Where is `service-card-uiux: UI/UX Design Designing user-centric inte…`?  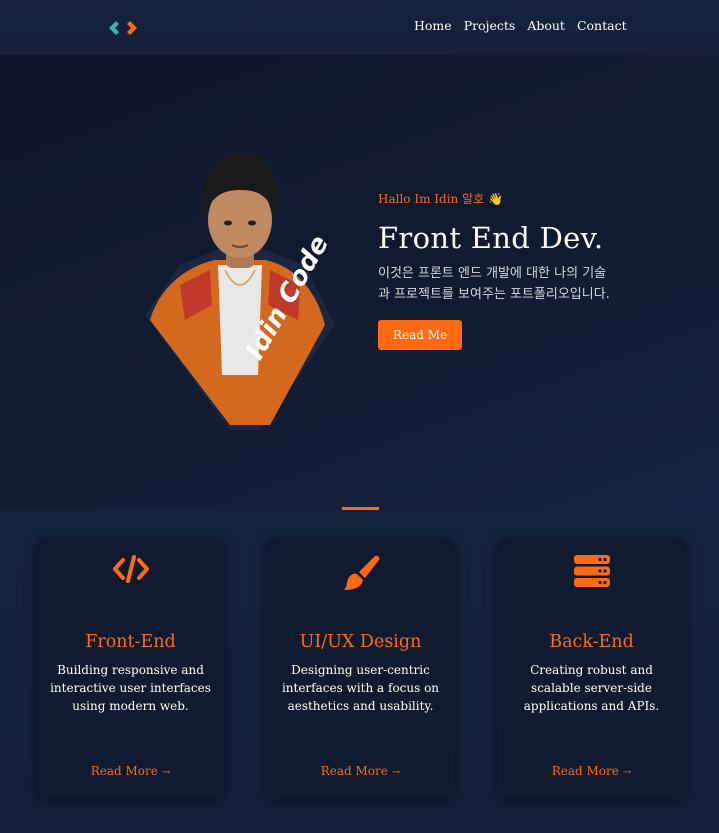 service-card-uiux: UI/UX Design Designing user-centric inte… is located at coordinates (360, 667).